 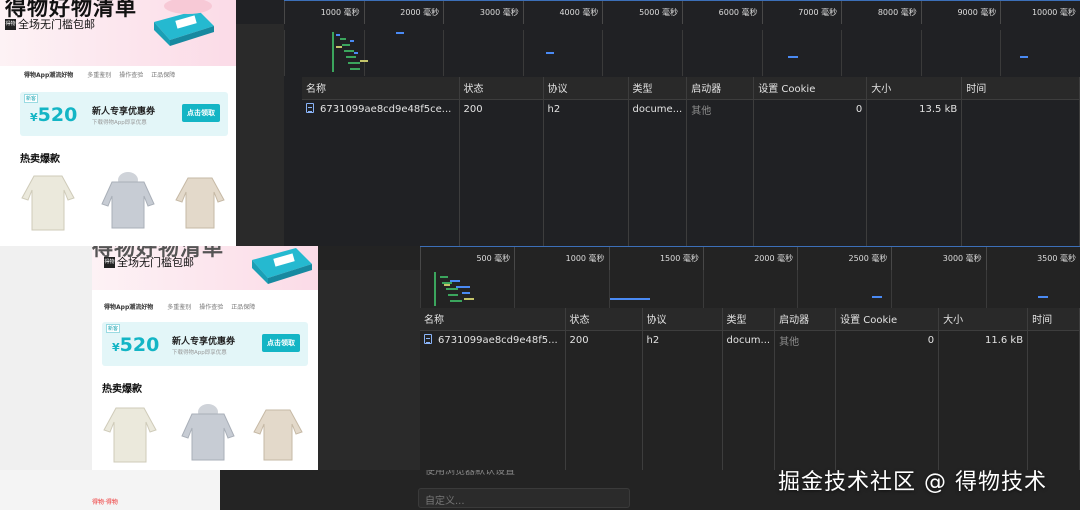 What do you see at coordinates (467, 258) in the screenshot?
I see `ruler-tick: 500 毫秒` at bounding box center [467, 258].